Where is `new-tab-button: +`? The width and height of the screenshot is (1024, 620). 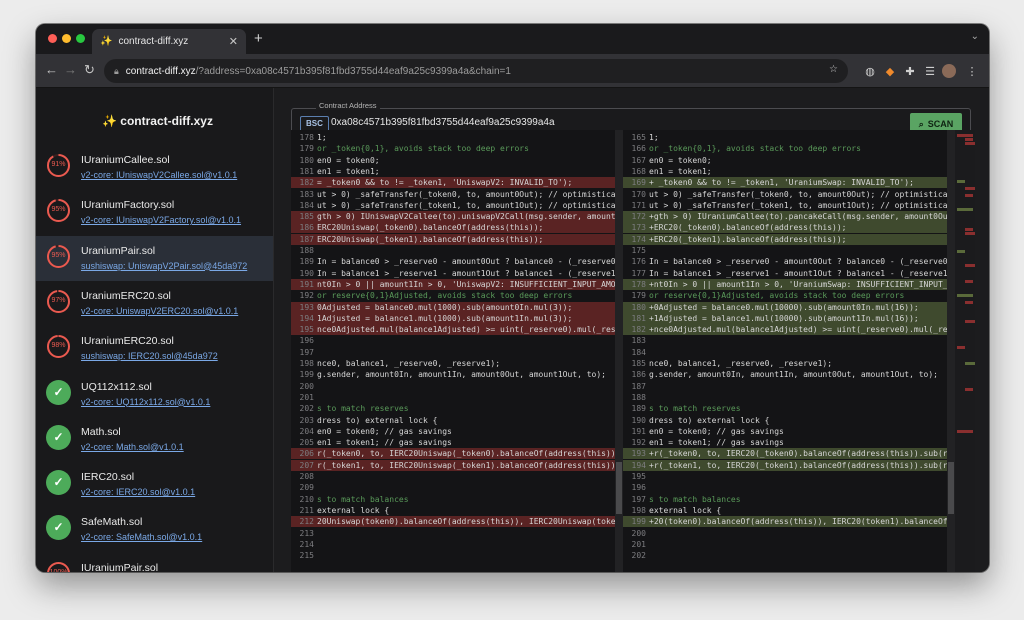
new-tab-button: + is located at coordinates (258, 38).